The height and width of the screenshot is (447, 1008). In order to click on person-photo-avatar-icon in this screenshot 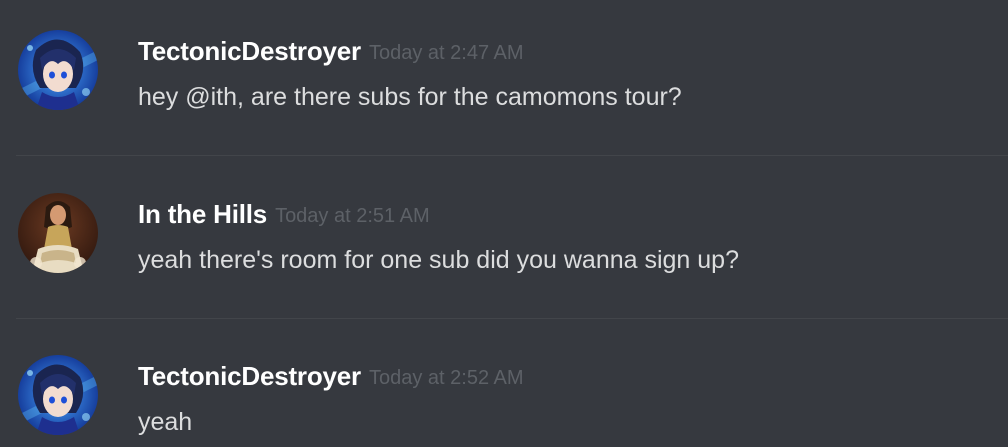, I will do `click(58, 233)`.